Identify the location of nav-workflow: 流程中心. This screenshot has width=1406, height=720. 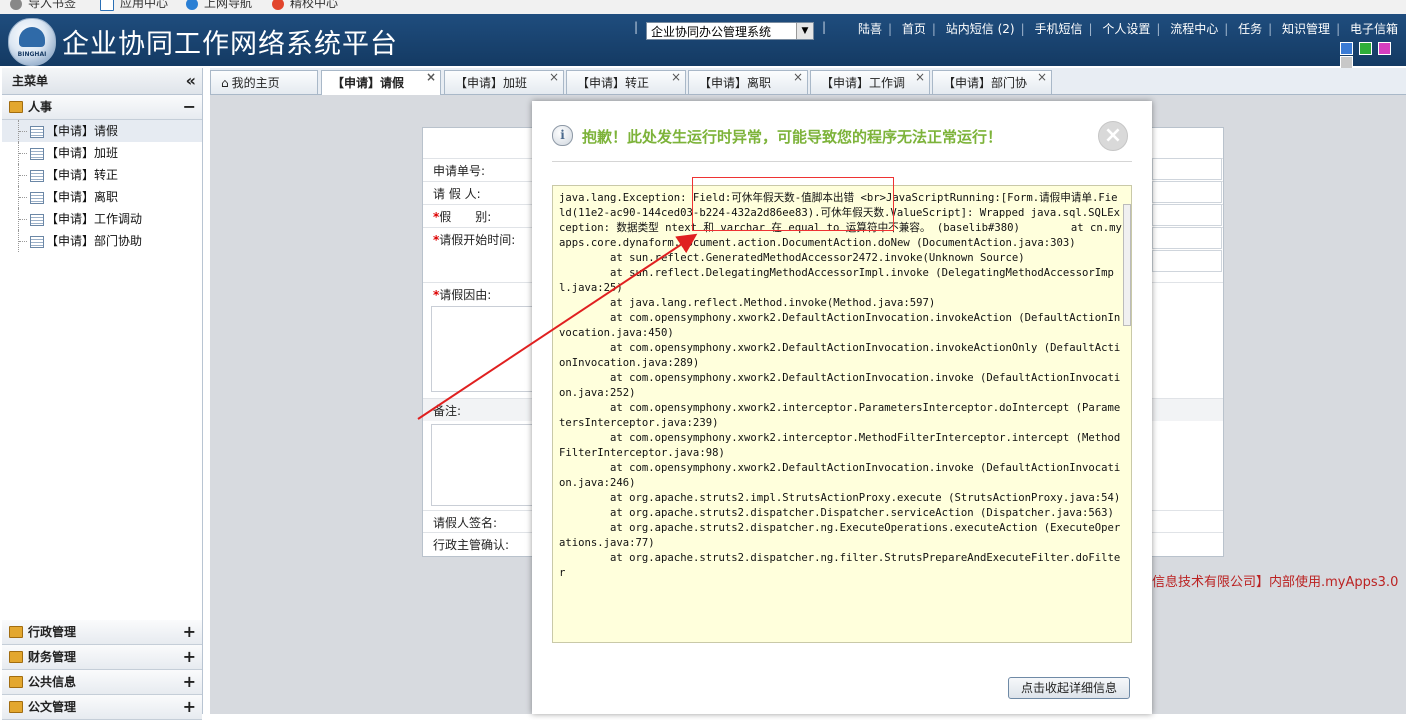
(1194, 29).